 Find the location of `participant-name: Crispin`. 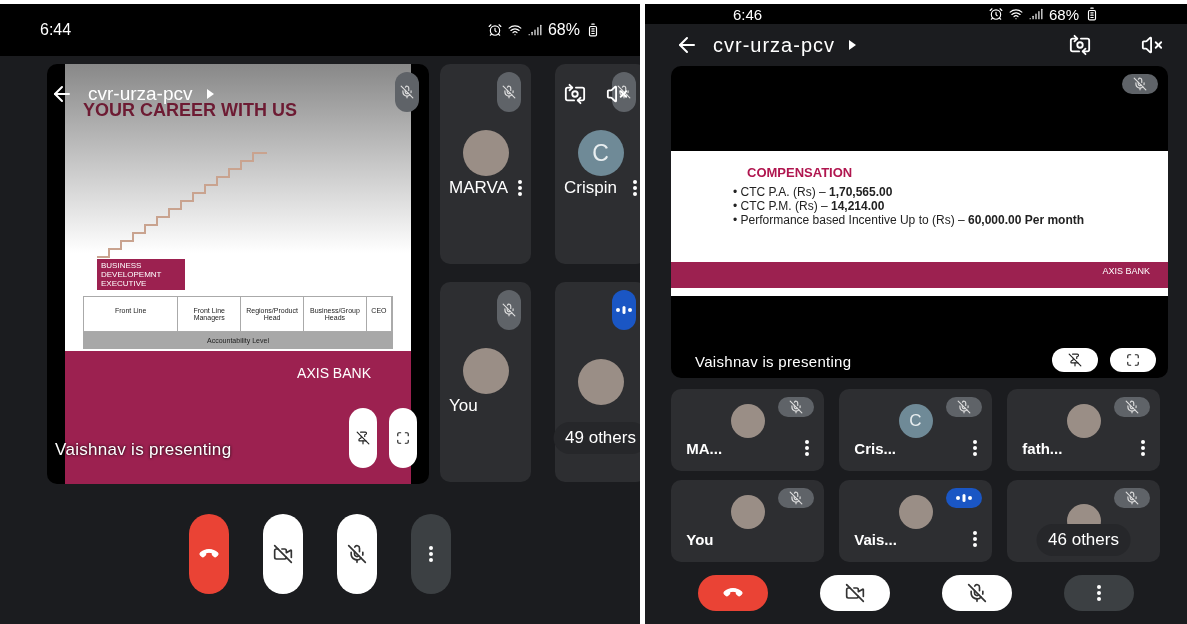

participant-name: Crispin is located at coordinates (590, 188).